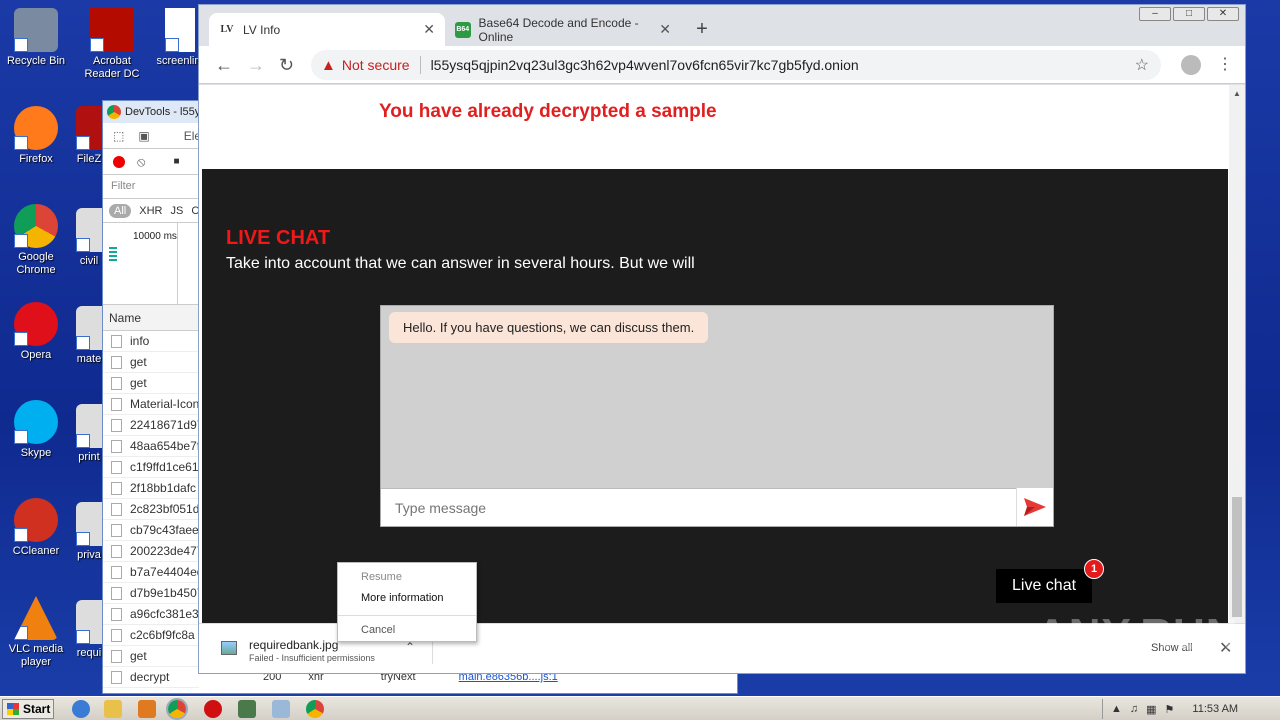 This screenshot has width=1280, height=720. Describe the element at coordinates (89, 434) in the screenshot. I see `print-file-icon: print` at that location.